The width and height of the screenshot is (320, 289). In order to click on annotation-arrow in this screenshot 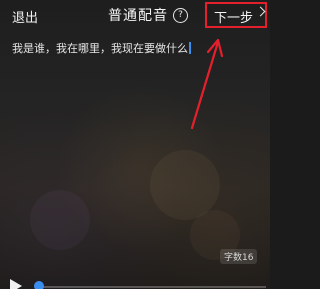, I will do `click(207, 84)`.